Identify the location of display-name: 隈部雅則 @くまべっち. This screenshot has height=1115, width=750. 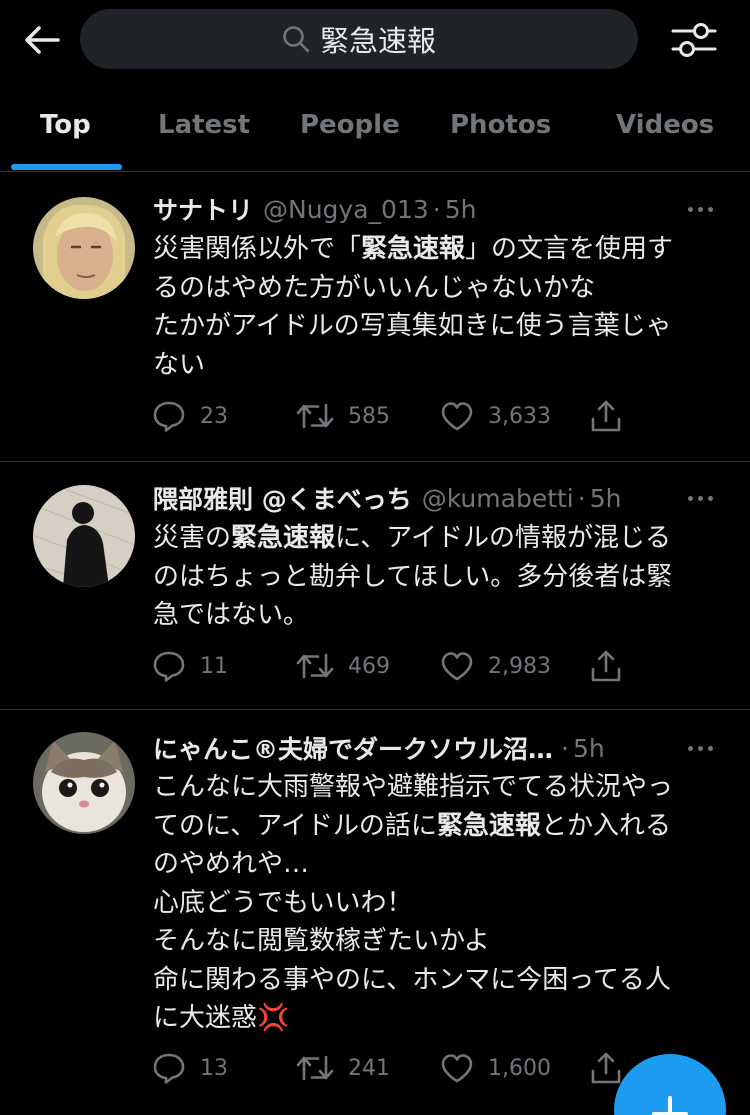
(282, 498).